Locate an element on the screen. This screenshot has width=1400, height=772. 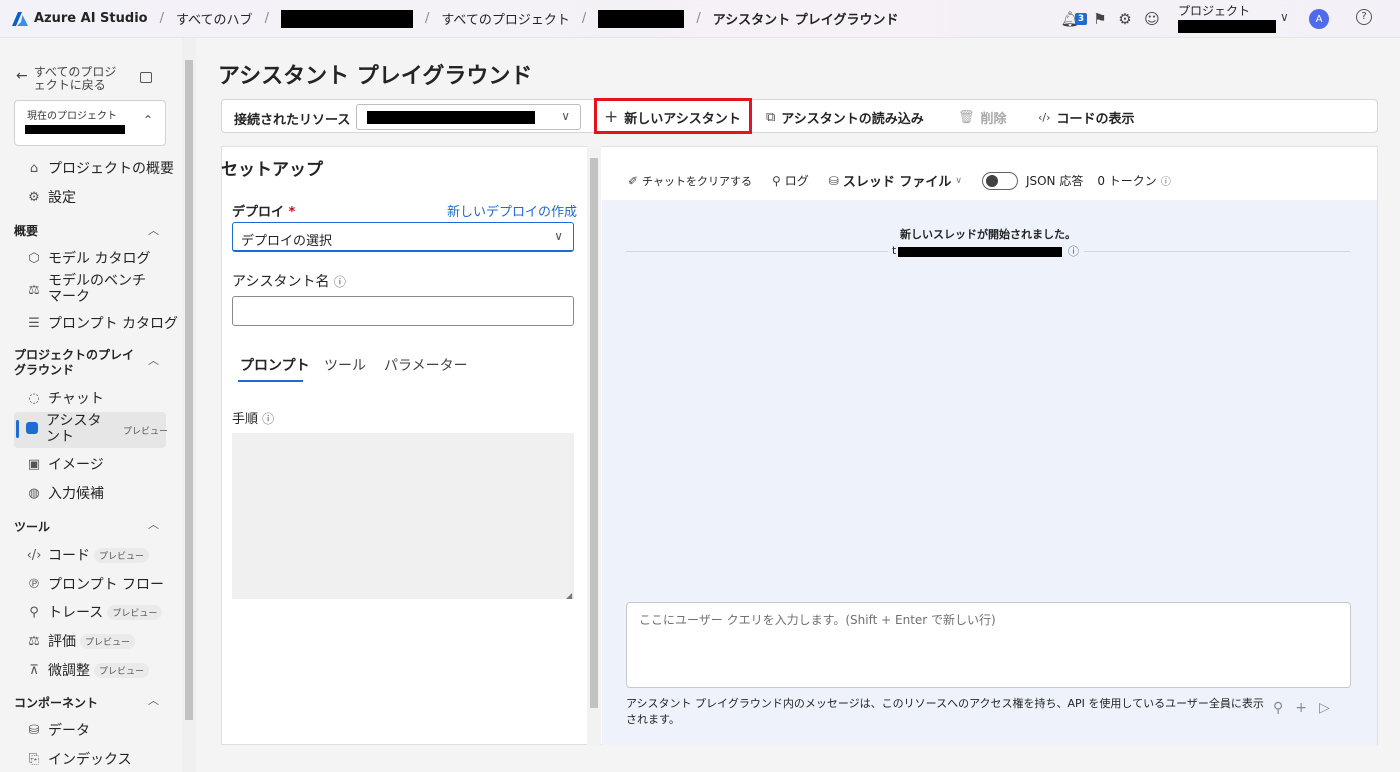
home-icon: ⌂ is located at coordinates (34, 168).